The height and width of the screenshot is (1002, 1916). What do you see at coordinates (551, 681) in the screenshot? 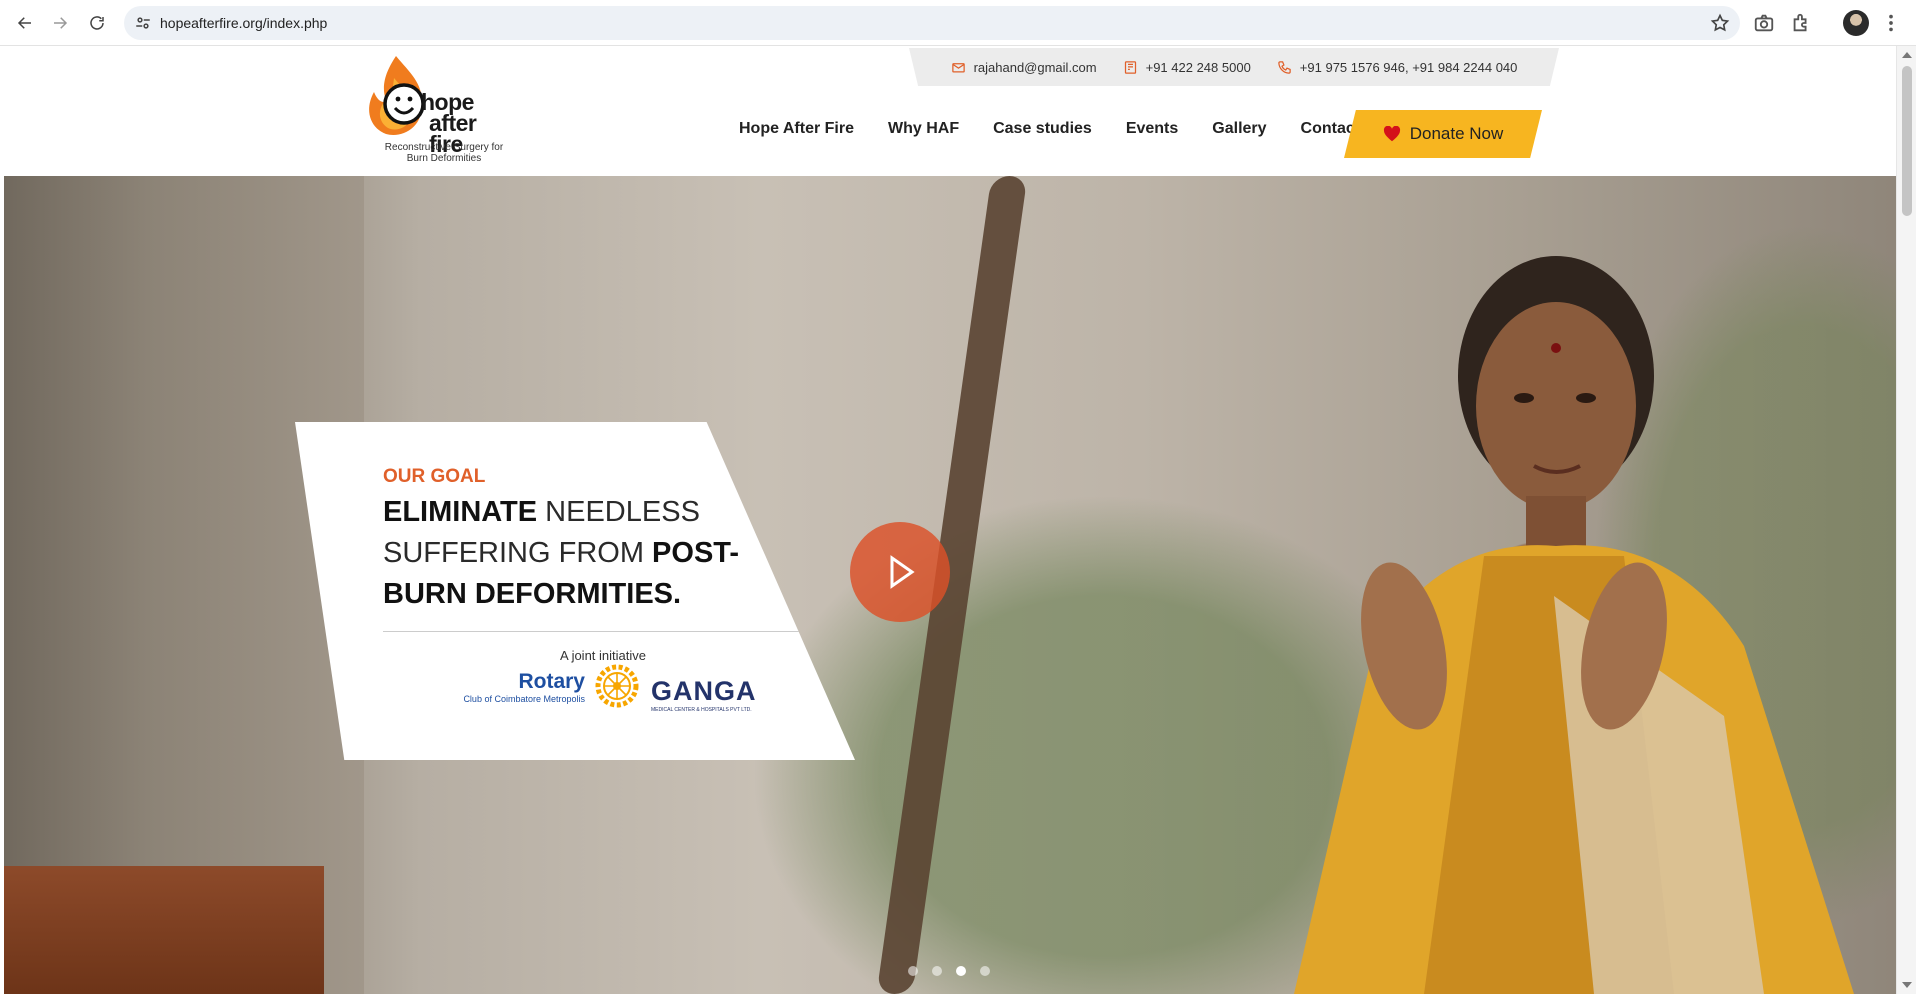
I see `rotary-name: Rotary` at bounding box center [551, 681].